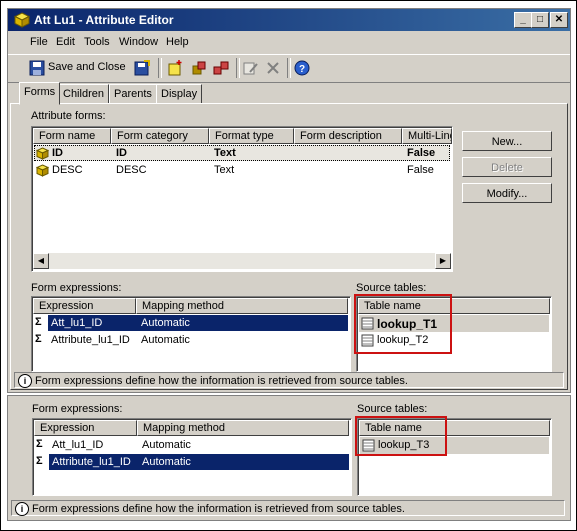 This screenshot has height=531, width=577. I want to click on menu-tools: Tools, so click(97, 42).